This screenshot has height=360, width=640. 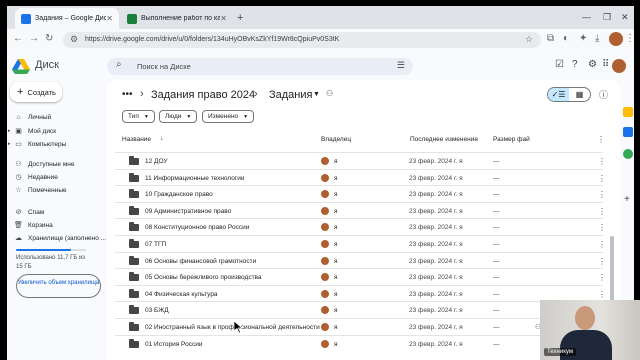 What do you see at coordinates (162, 138) in the screenshot?
I see `sort-arrow-icon: ↓` at bounding box center [162, 138].